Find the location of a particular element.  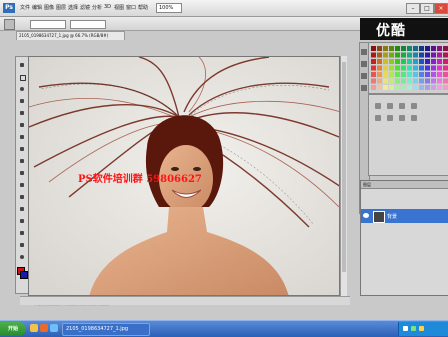

menu-file: 文件 is located at coordinates (25, 7).